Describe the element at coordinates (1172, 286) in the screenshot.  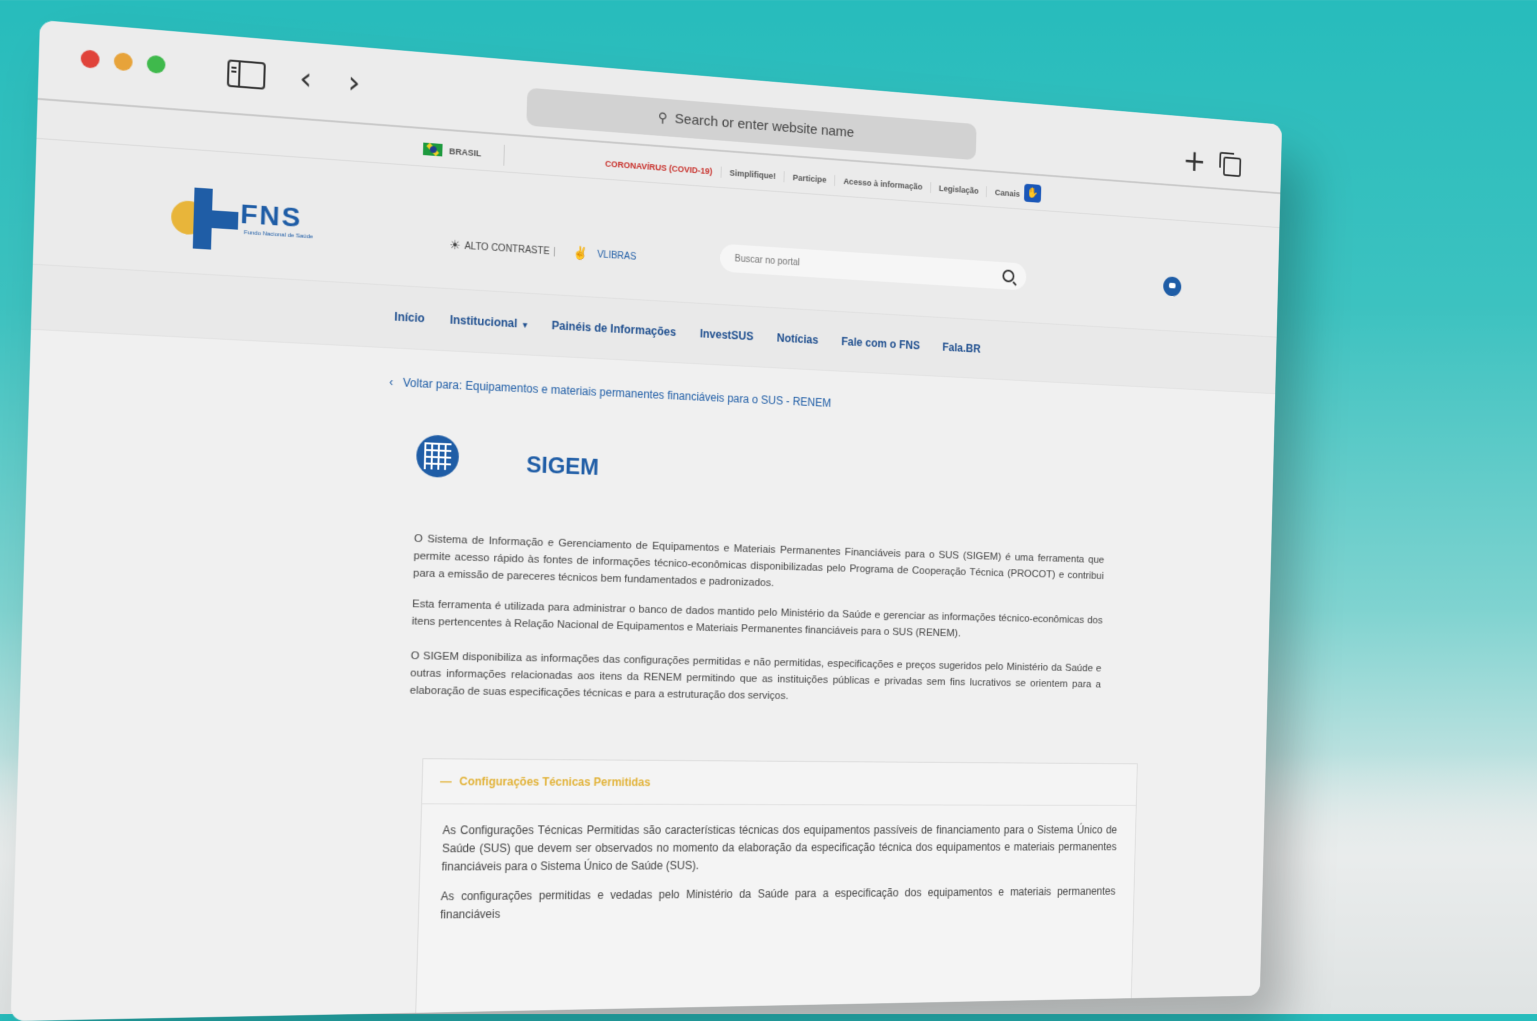
I see `youtube-icon` at that location.